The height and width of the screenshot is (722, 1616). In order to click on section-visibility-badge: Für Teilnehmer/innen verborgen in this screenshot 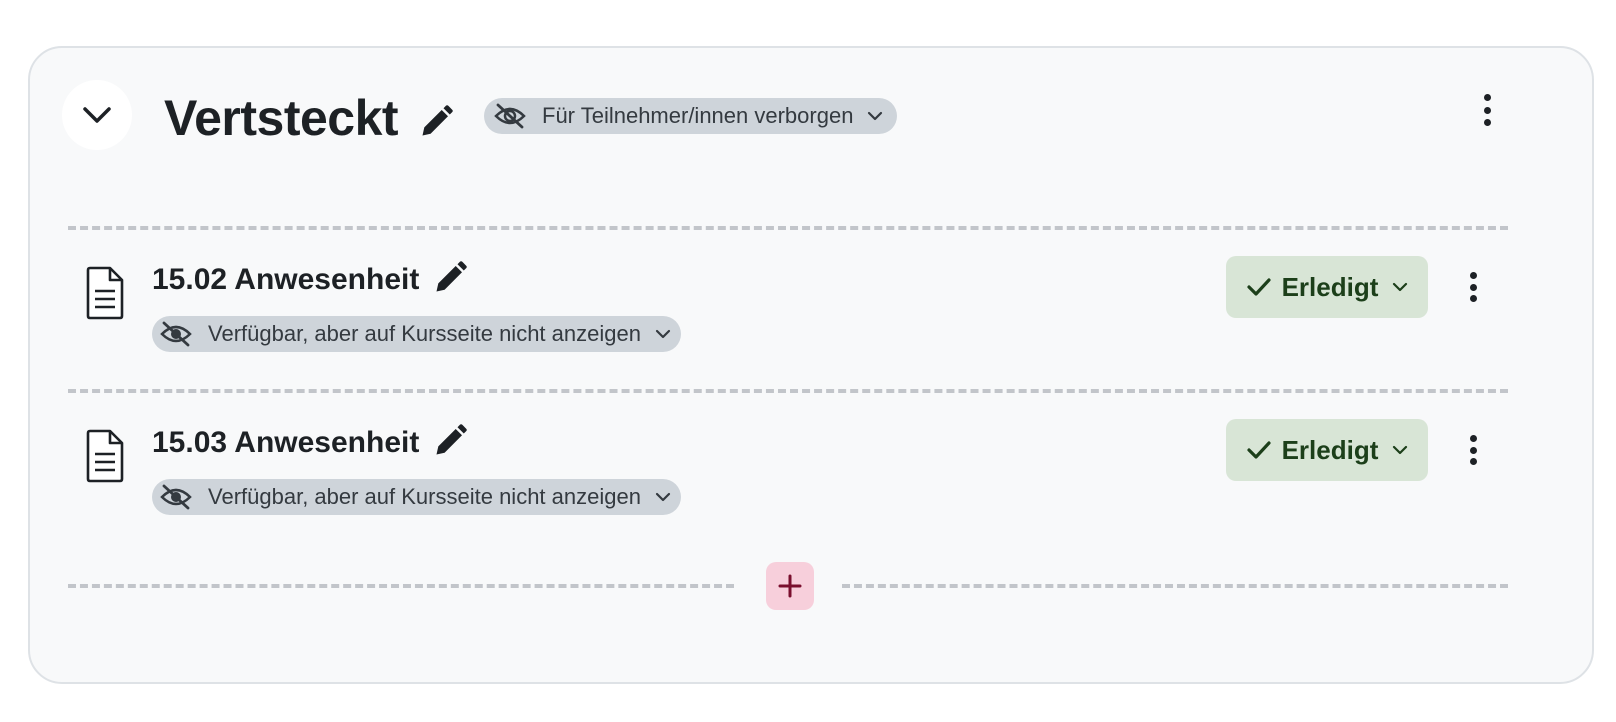, I will do `click(691, 116)`.